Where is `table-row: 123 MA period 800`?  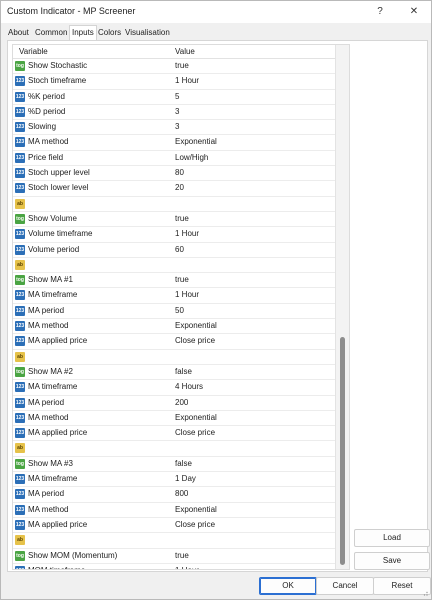 table-row: 123 MA period 800 is located at coordinates (174, 495).